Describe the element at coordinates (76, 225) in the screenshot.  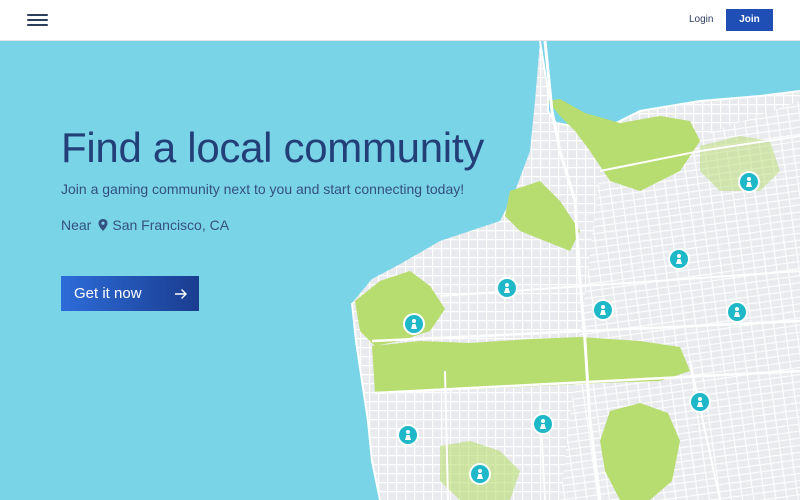
I see `near-label: Near` at that location.